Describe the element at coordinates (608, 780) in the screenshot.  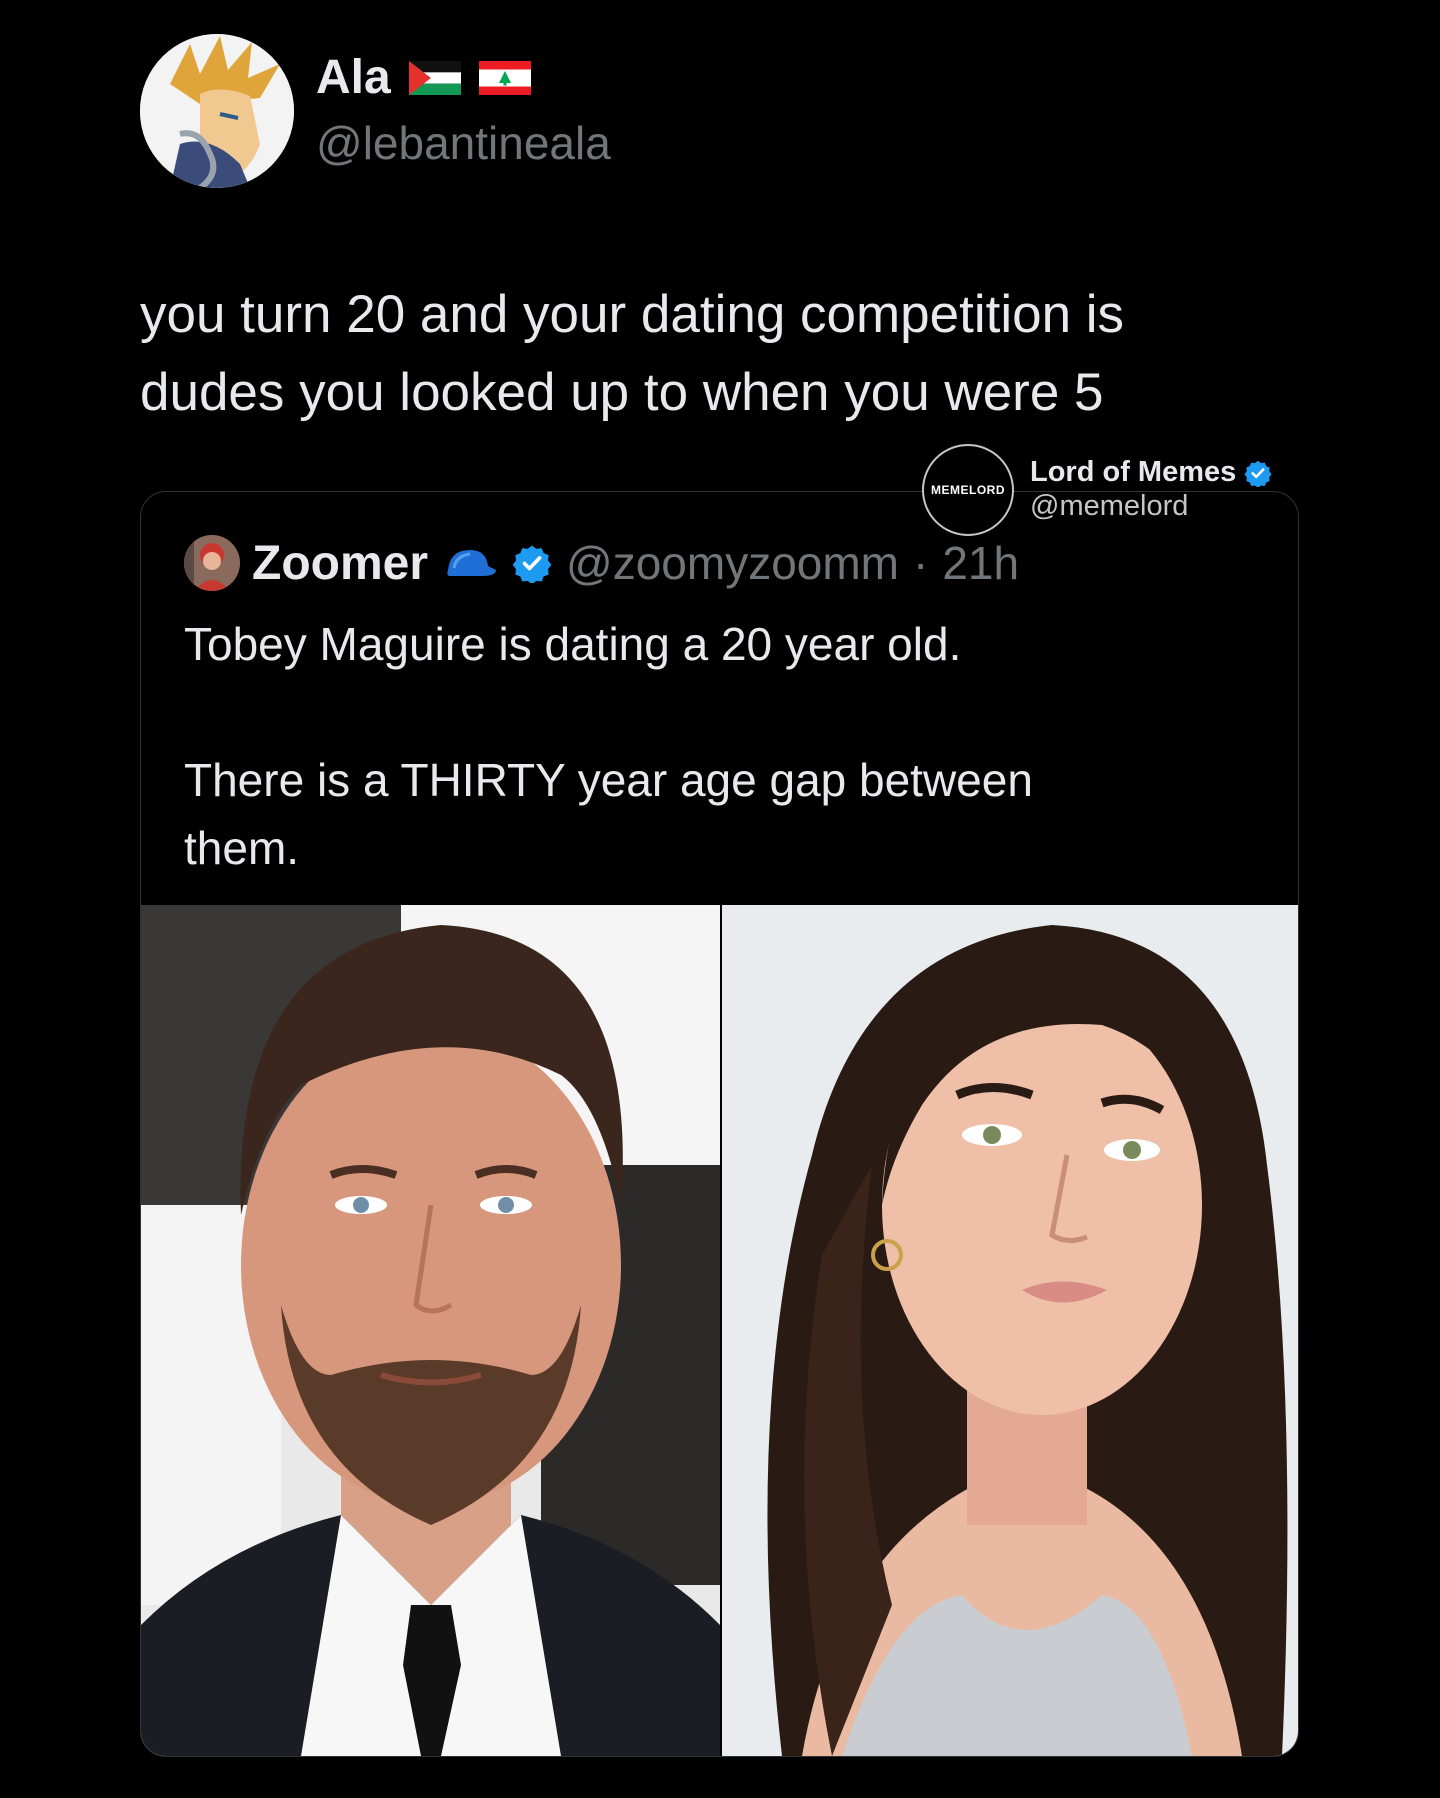
I see `quoted-text-line: There is a THIRTY year age gap between` at that location.